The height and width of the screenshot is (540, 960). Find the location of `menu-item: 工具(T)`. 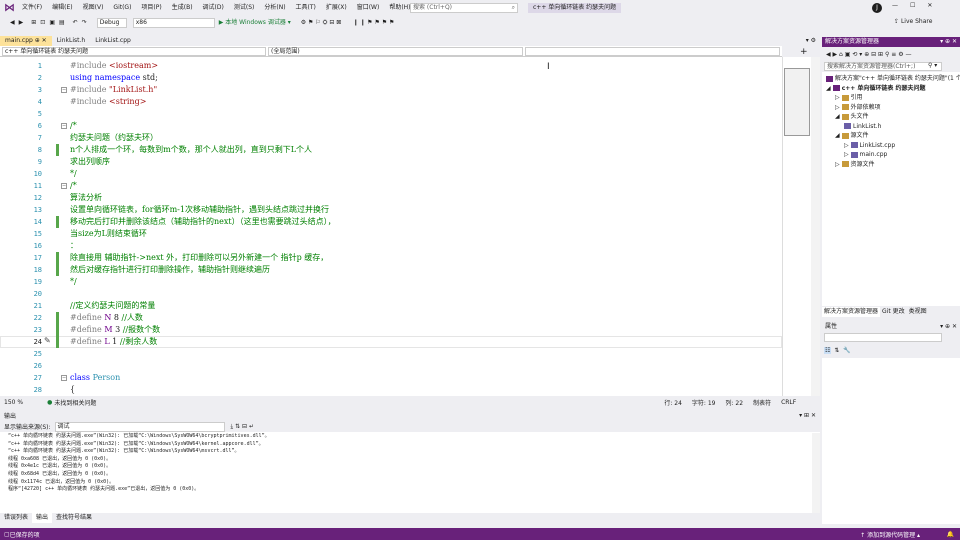

menu-item: 工具(T) is located at coordinates (306, 8).